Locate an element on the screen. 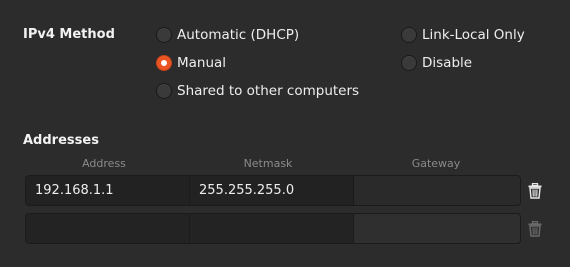  radio-manual: Manual is located at coordinates (191, 63).